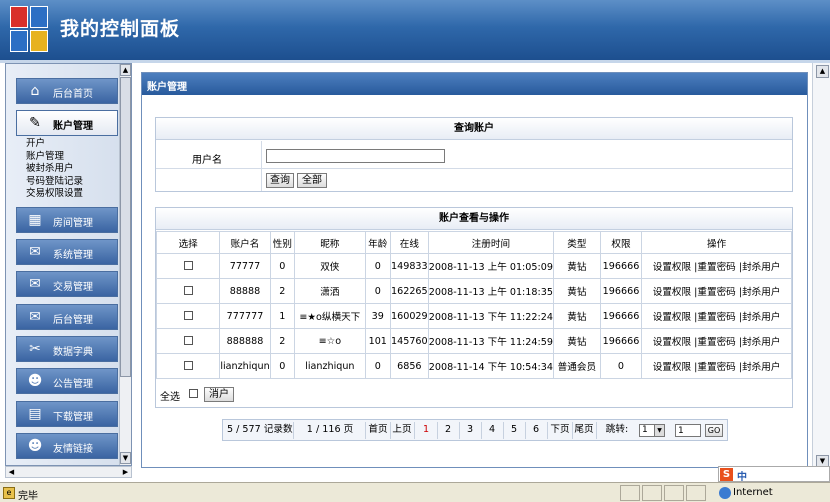 The image size is (830, 502). I want to click on table-cell, so click(188, 291).